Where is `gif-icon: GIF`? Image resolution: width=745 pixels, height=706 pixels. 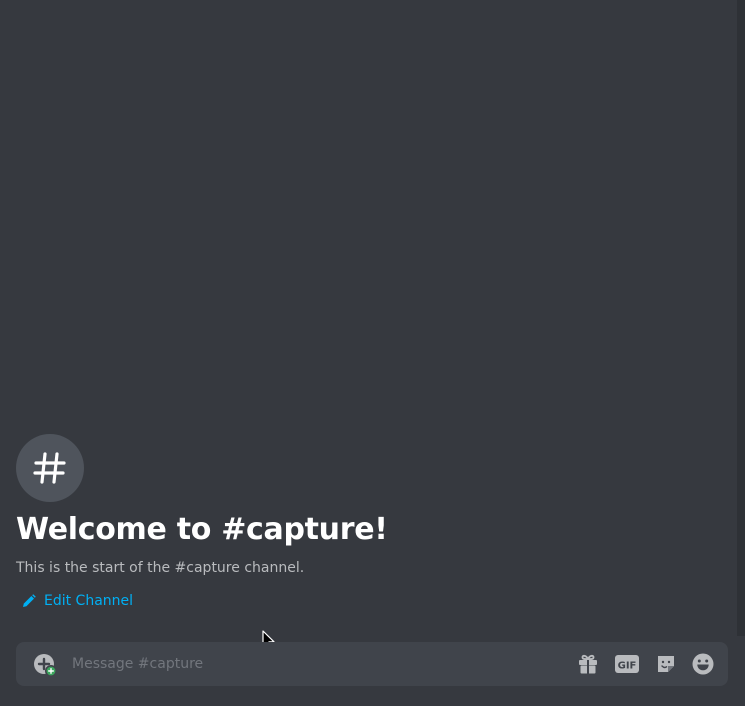 gif-icon: GIF is located at coordinates (627, 664).